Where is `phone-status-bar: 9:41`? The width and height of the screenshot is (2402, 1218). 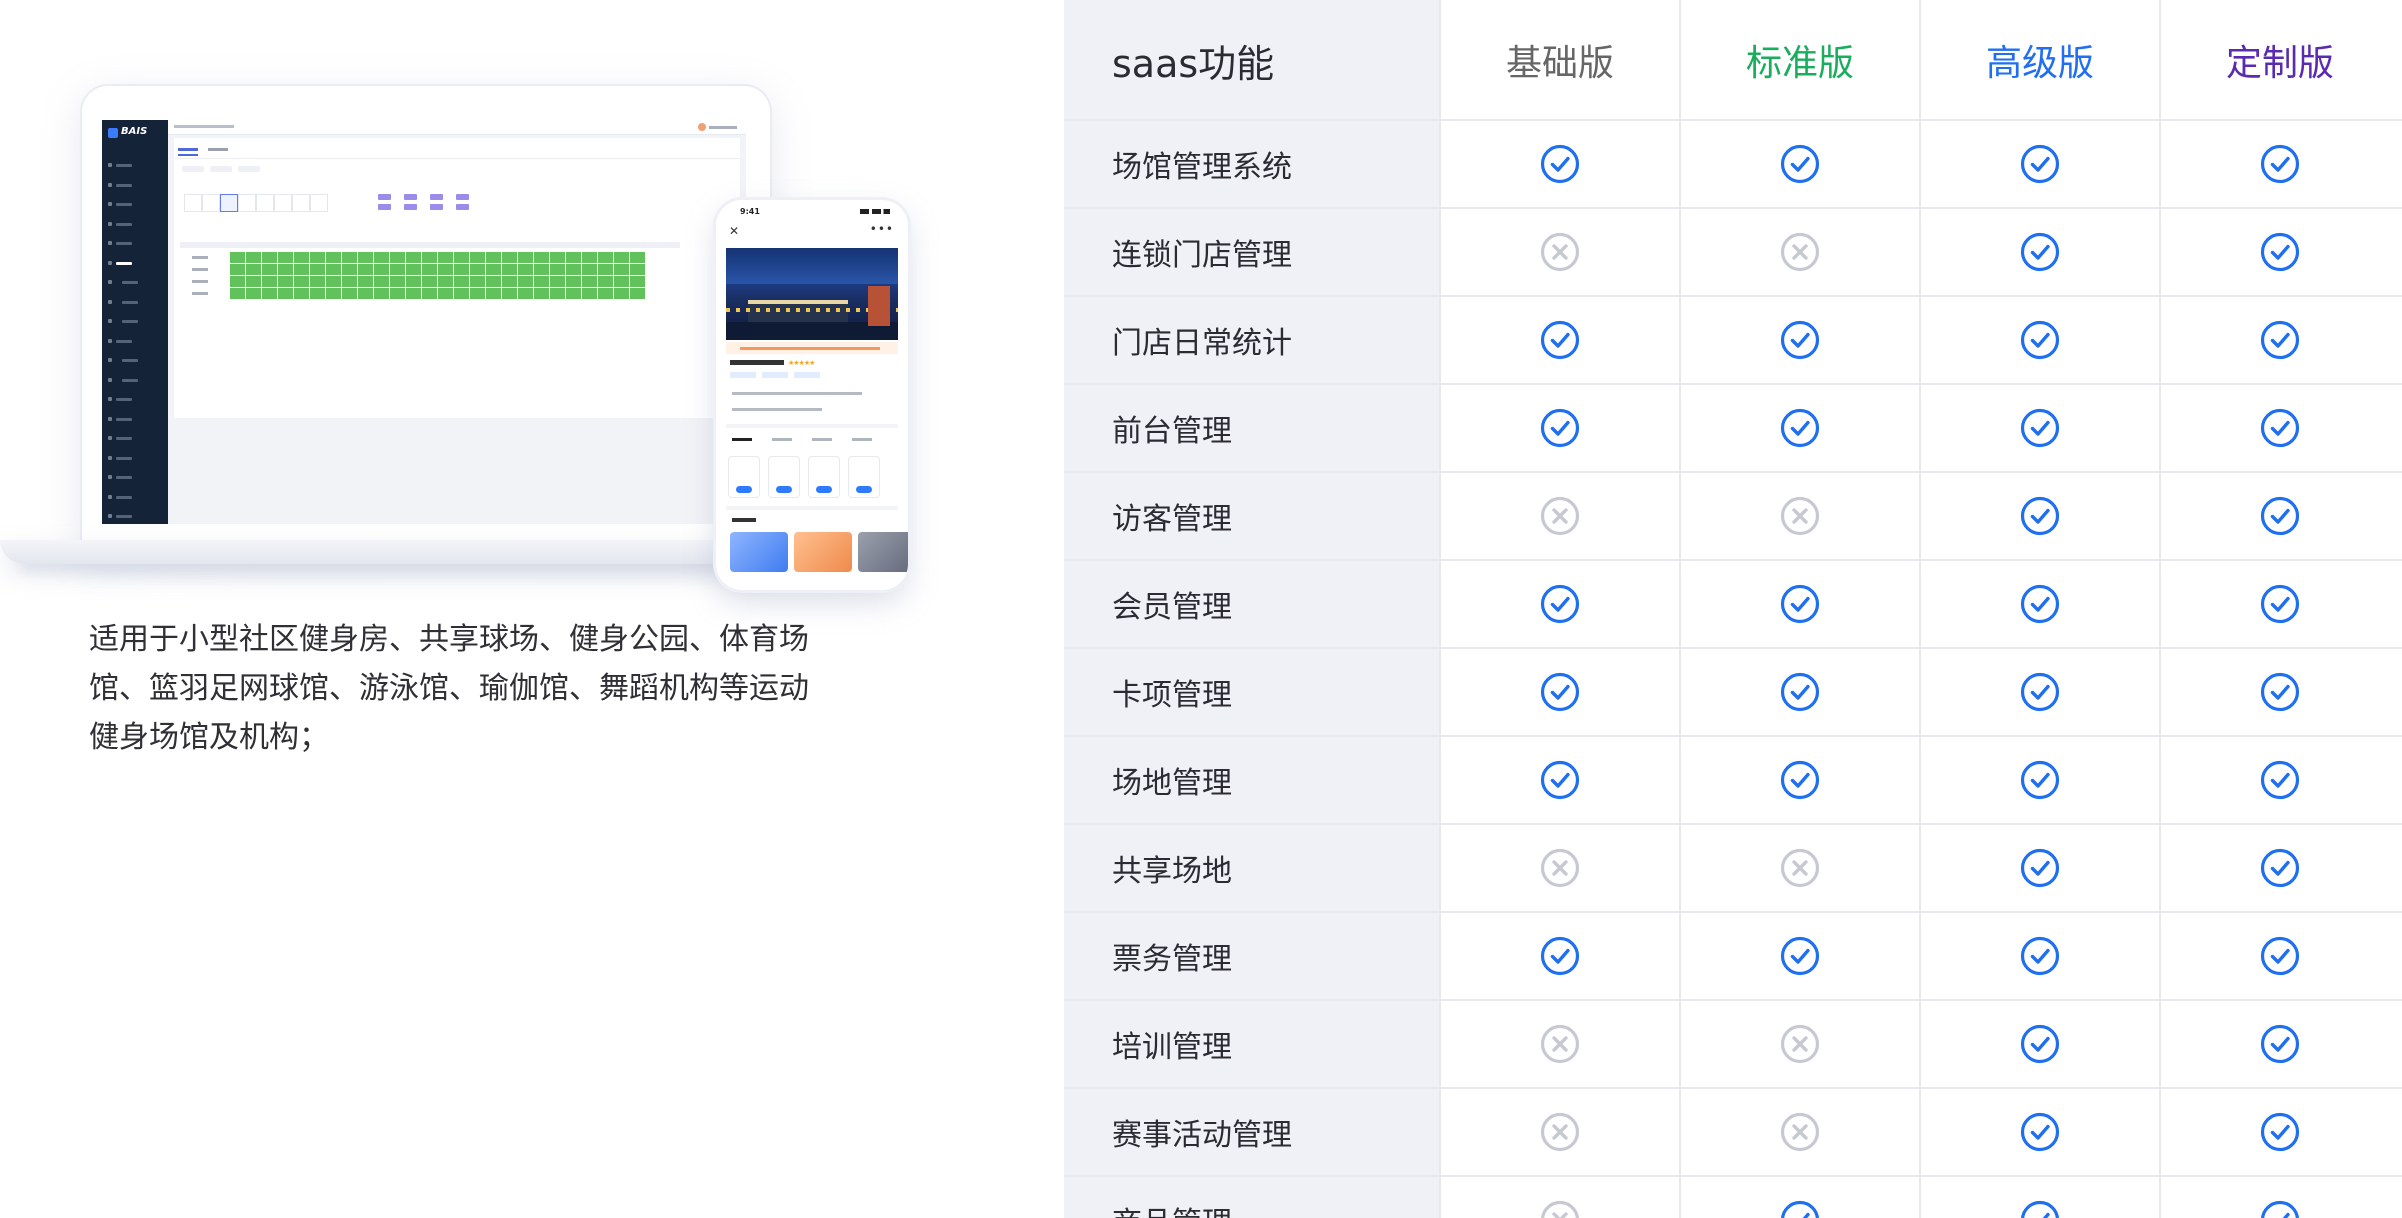 phone-status-bar: 9:41 is located at coordinates (812, 211).